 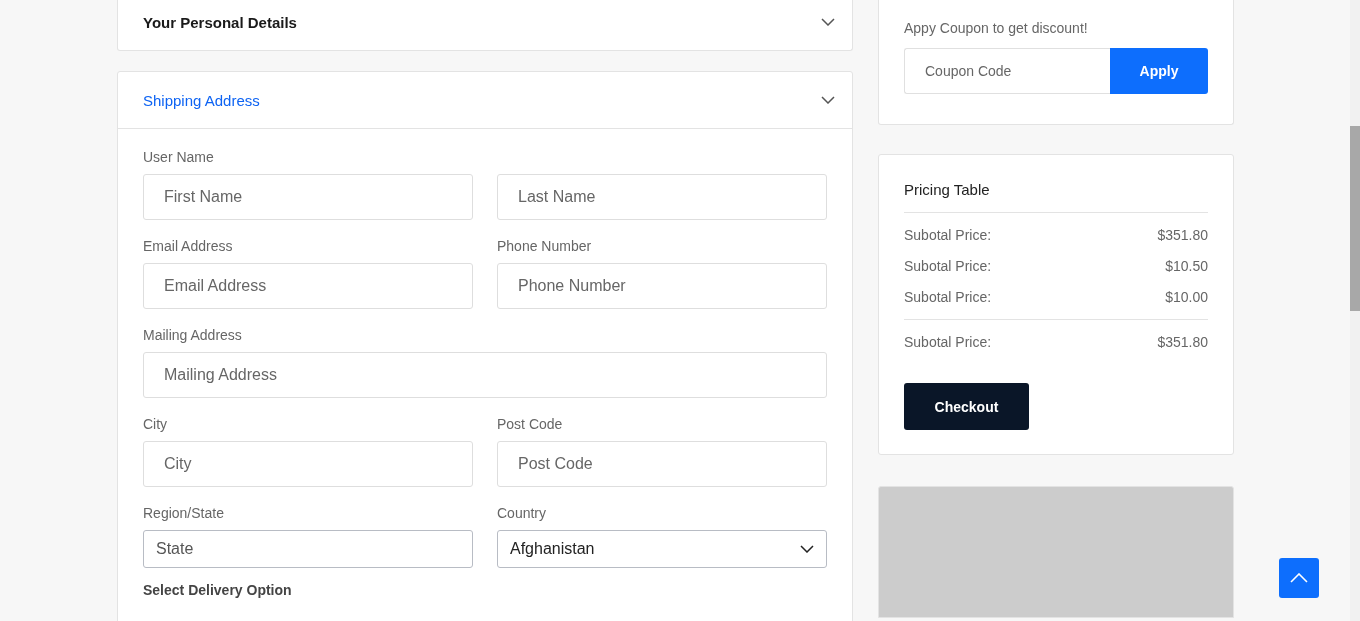 What do you see at coordinates (662, 286) in the screenshot?
I see `text-field: Phone Number` at bounding box center [662, 286].